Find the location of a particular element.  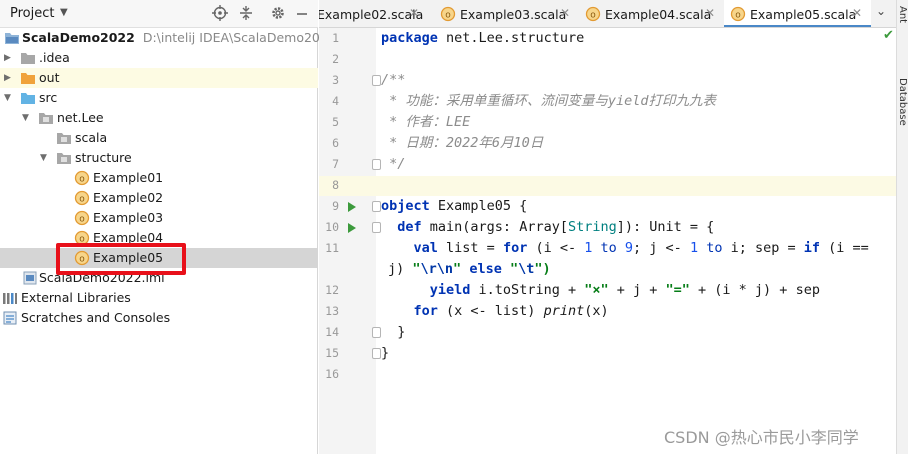

tab-label: Example05.scala is located at coordinates (803, 14).